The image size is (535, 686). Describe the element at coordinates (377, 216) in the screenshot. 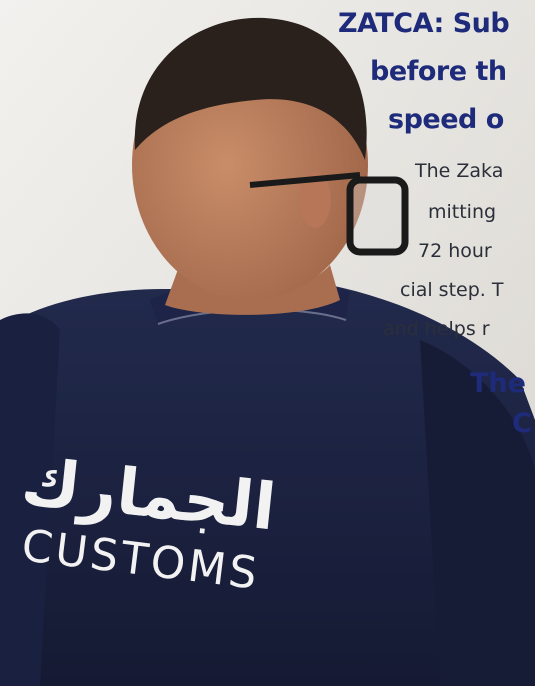

I see `glasses` at that location.